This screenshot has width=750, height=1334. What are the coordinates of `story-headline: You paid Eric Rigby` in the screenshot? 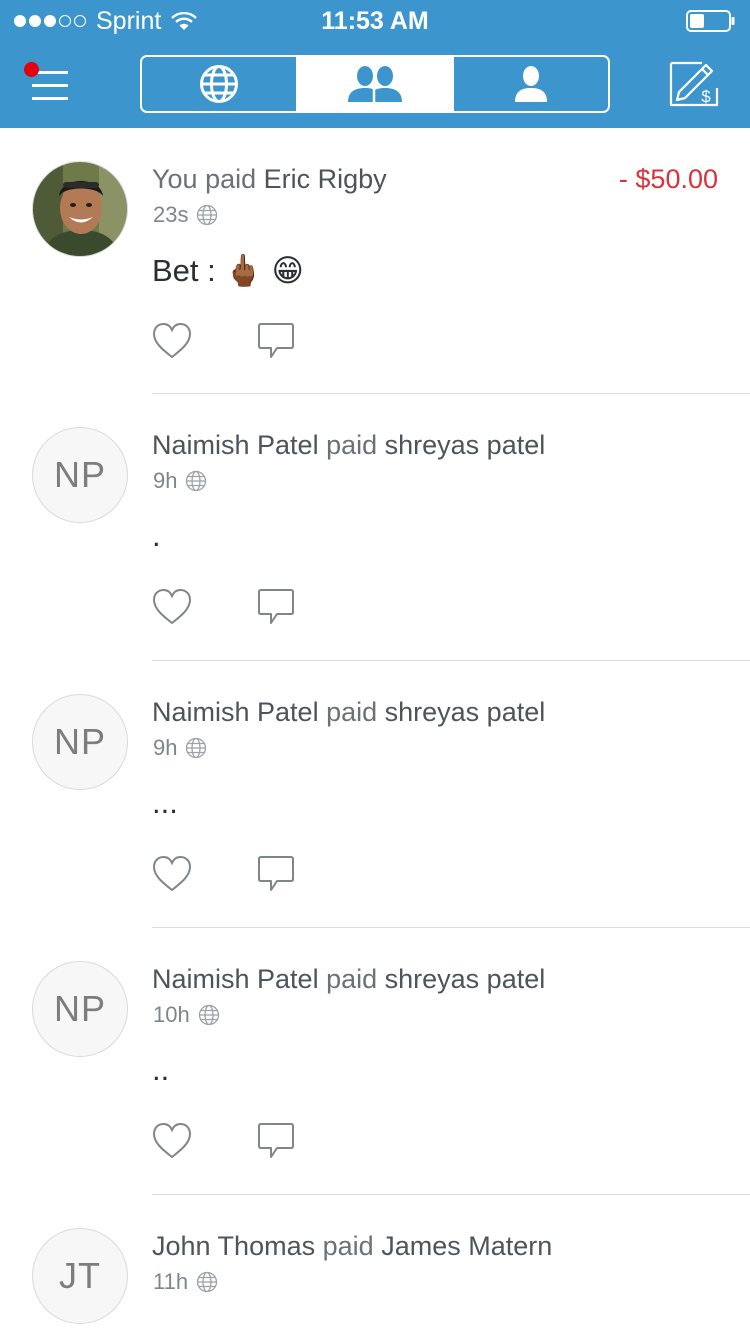 It's located at (269, 179).